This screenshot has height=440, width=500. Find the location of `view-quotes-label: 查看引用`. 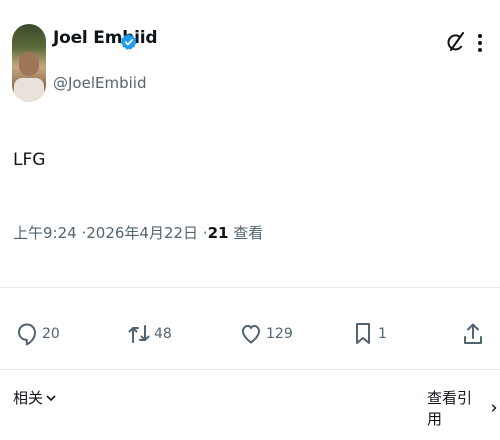

view-quotes-label: 查看引用 is located at coordinates (450, 408).